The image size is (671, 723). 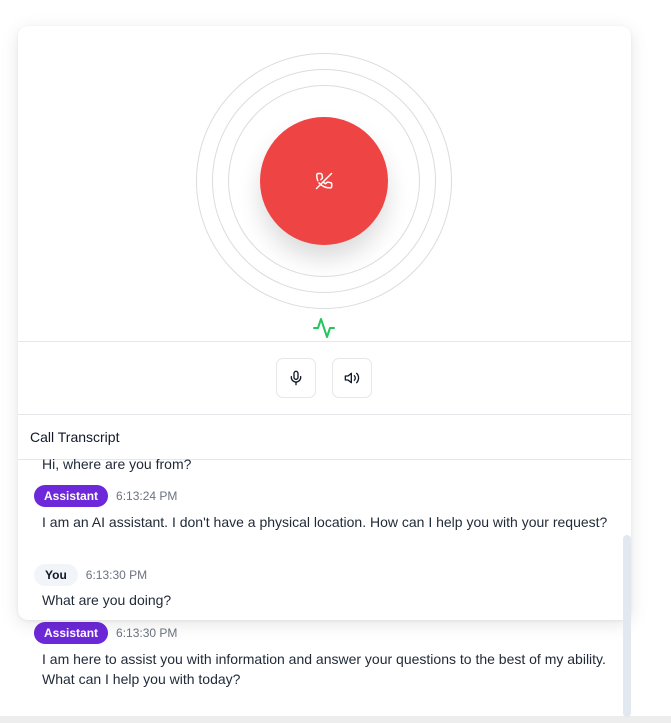 I want to click on message-text: What are you doing?, so click(x=107, y=600).